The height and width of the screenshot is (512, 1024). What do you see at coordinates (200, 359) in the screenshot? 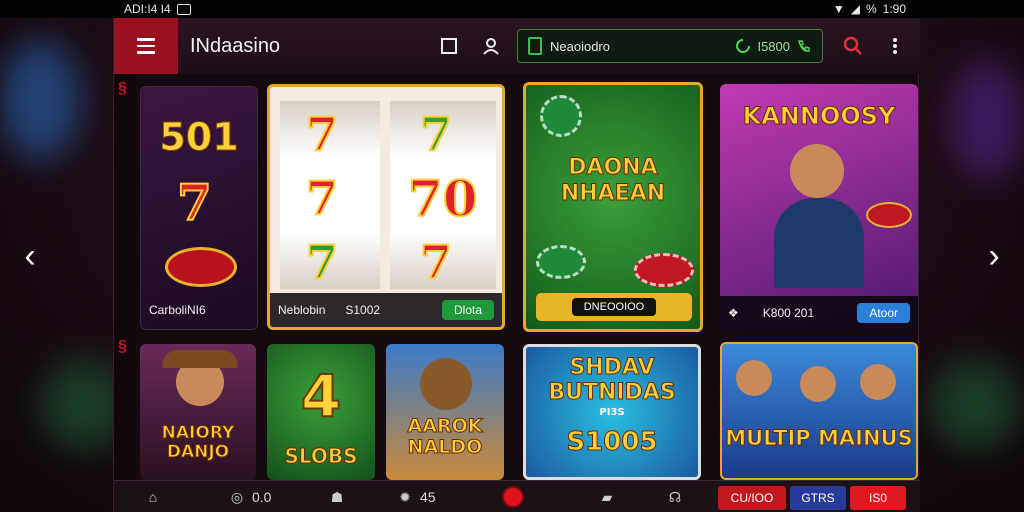
I see `hat` at bounding box center [200, 359].